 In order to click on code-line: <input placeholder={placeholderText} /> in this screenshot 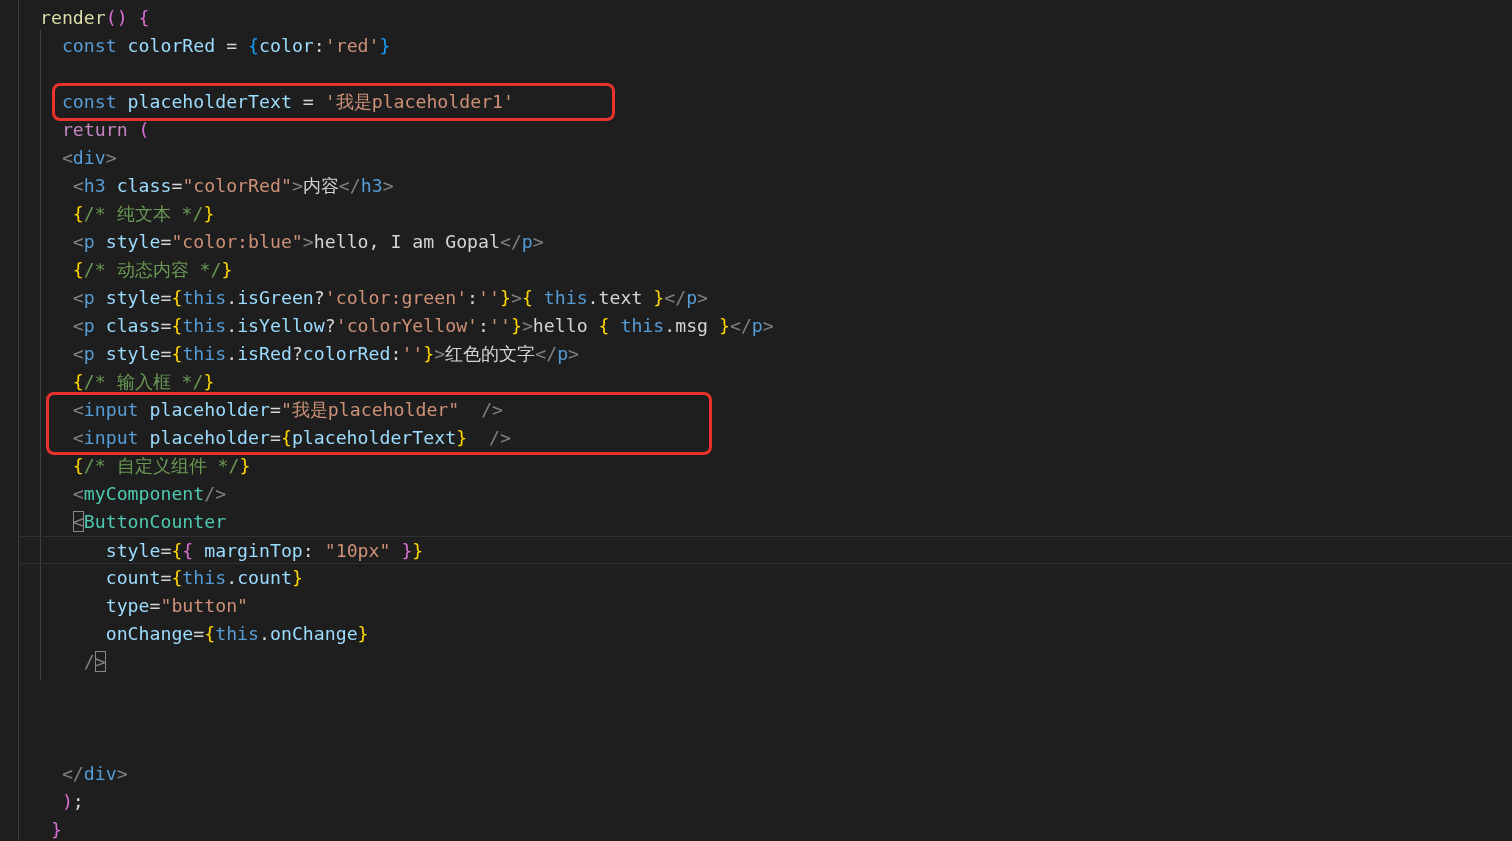, I will do `click(291, 438)`.